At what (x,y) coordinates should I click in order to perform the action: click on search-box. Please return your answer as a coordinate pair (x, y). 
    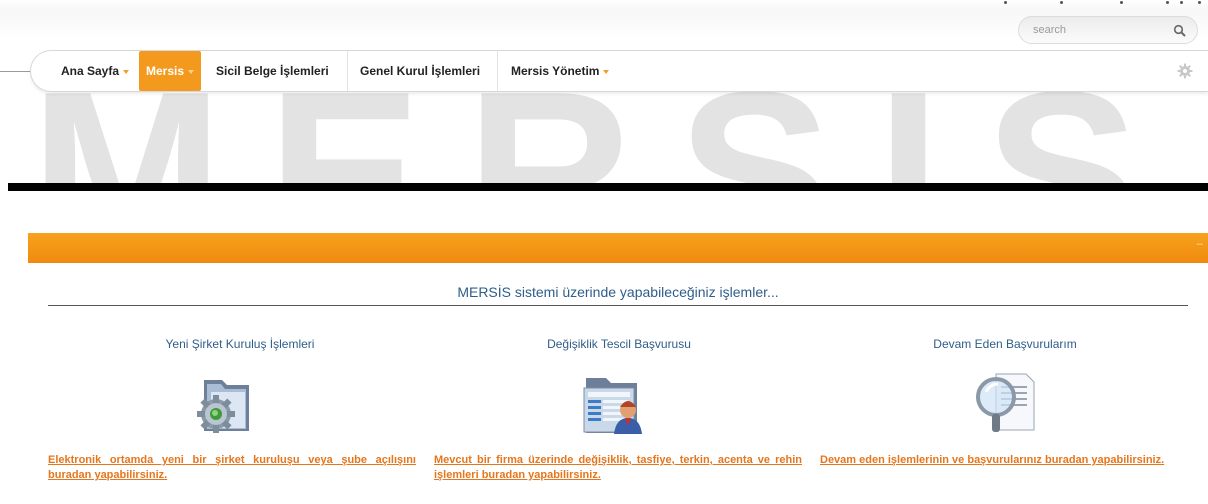
    Looking at the image, I should click on (1108, 30).